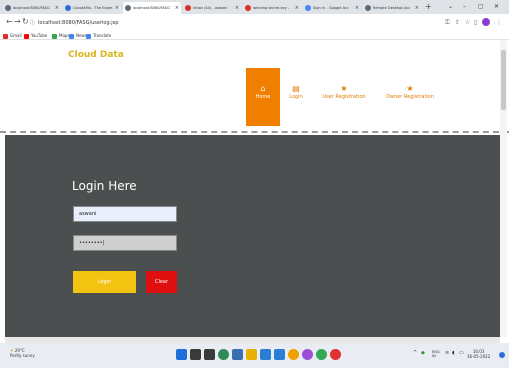  I want to click on url-field: ⓘ localhost:8080/FASG/userlog.jsp, so click(220, 23).